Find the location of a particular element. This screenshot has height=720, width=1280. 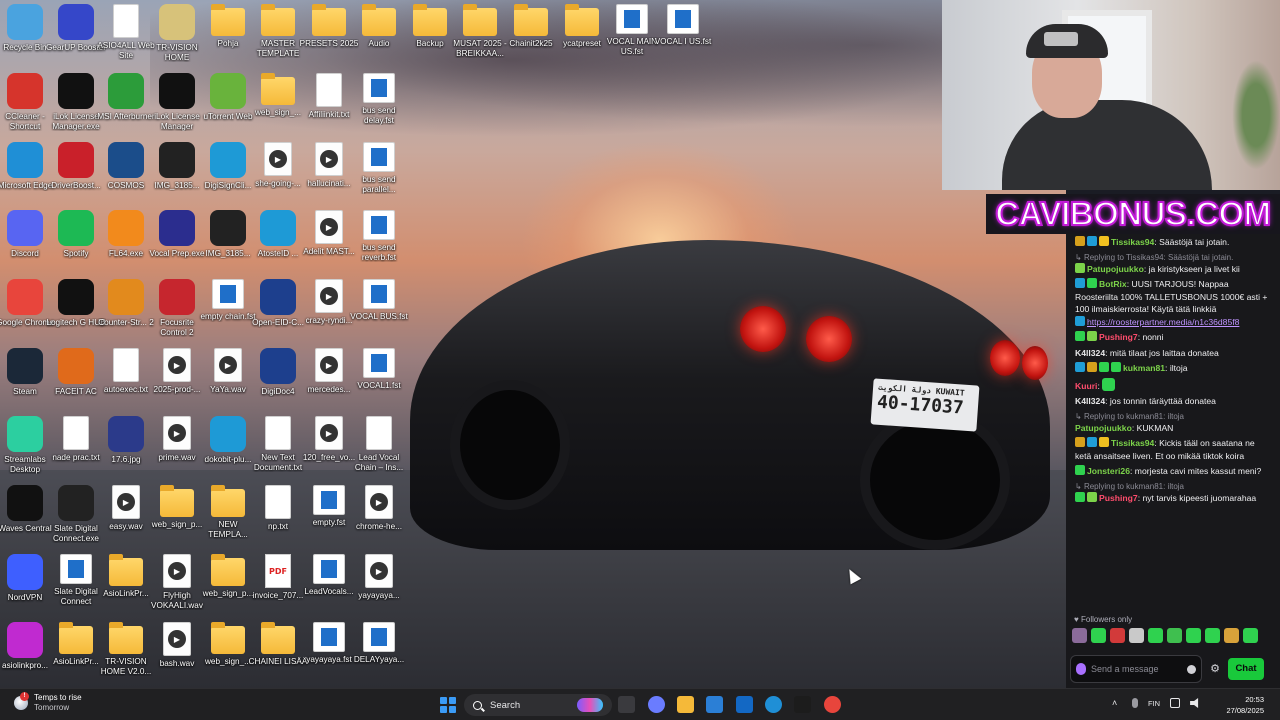

chat-message-input: Send a message is located at coordinates (1136, 669).